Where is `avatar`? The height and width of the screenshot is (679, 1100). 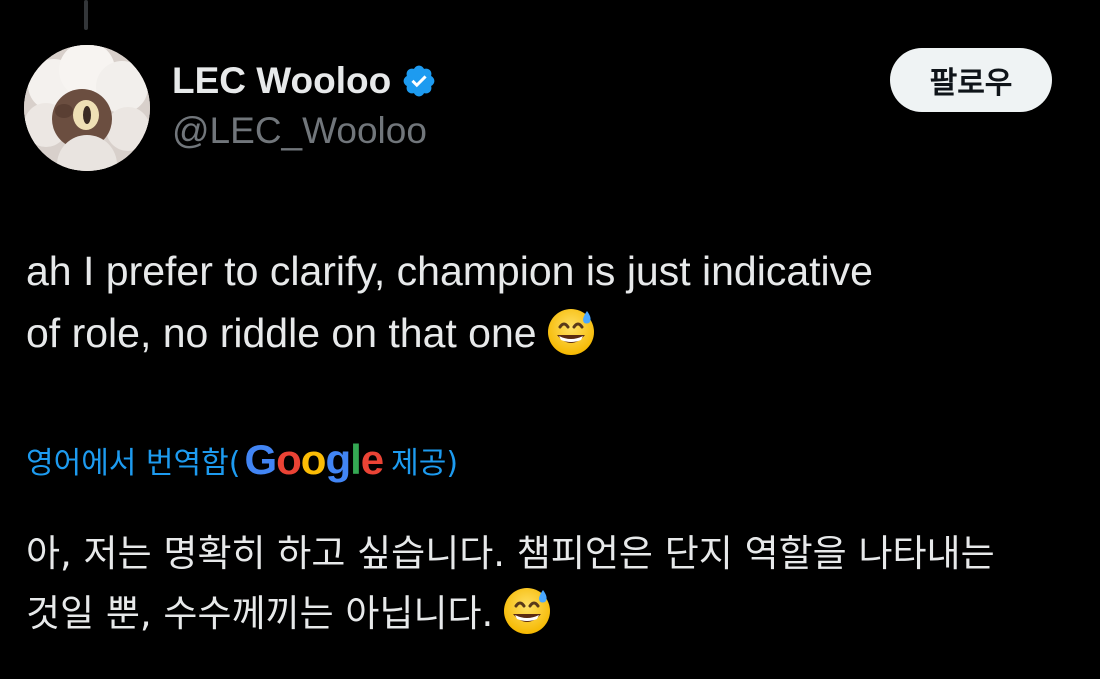 avatar is located at coordinates (87, 108).